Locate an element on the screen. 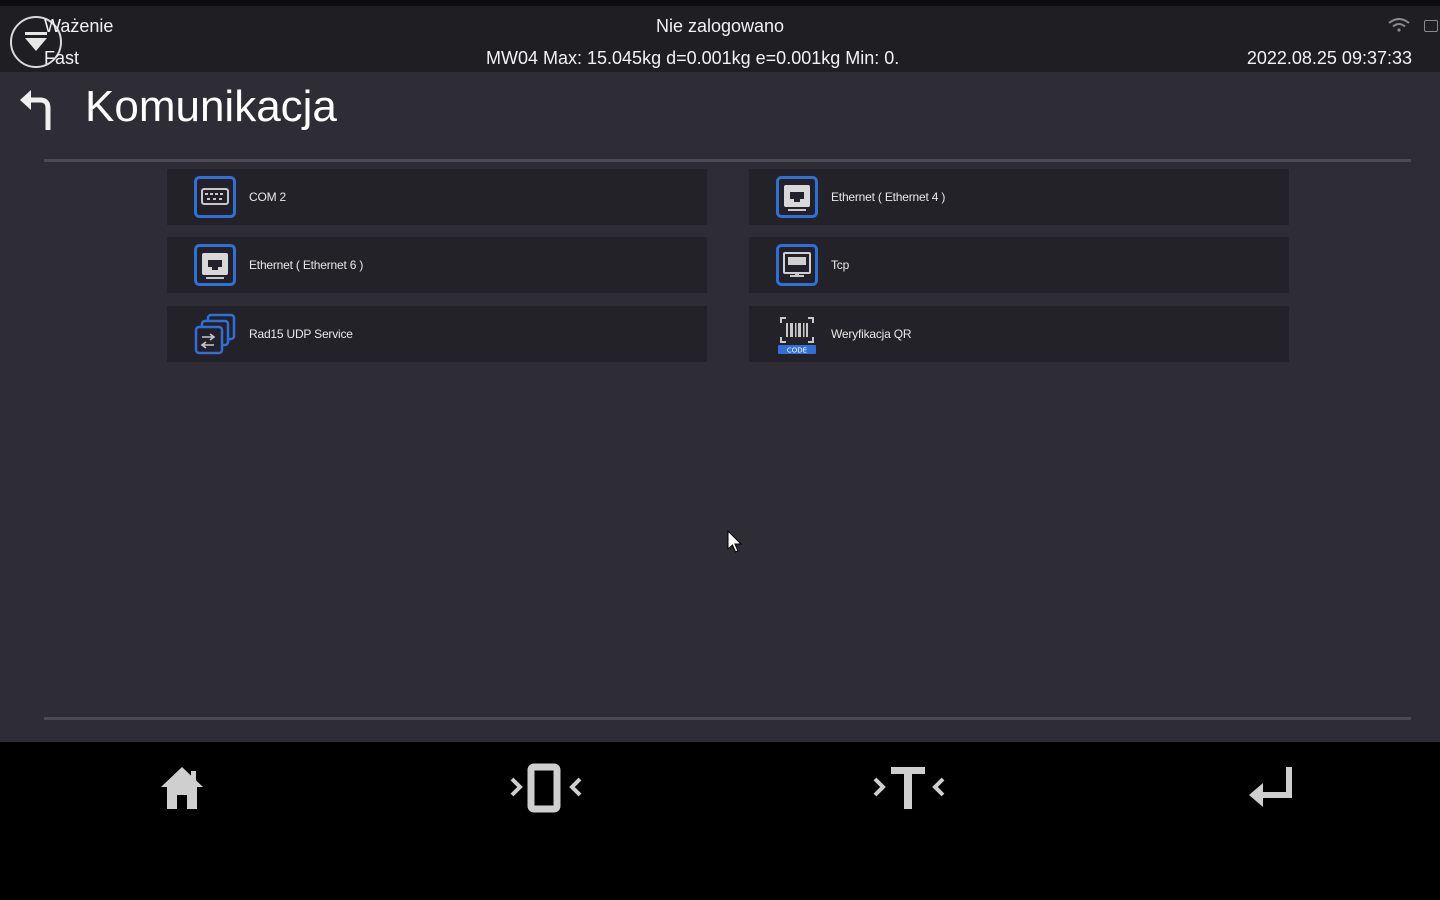  zero-button is located at coordinates (546, 788).